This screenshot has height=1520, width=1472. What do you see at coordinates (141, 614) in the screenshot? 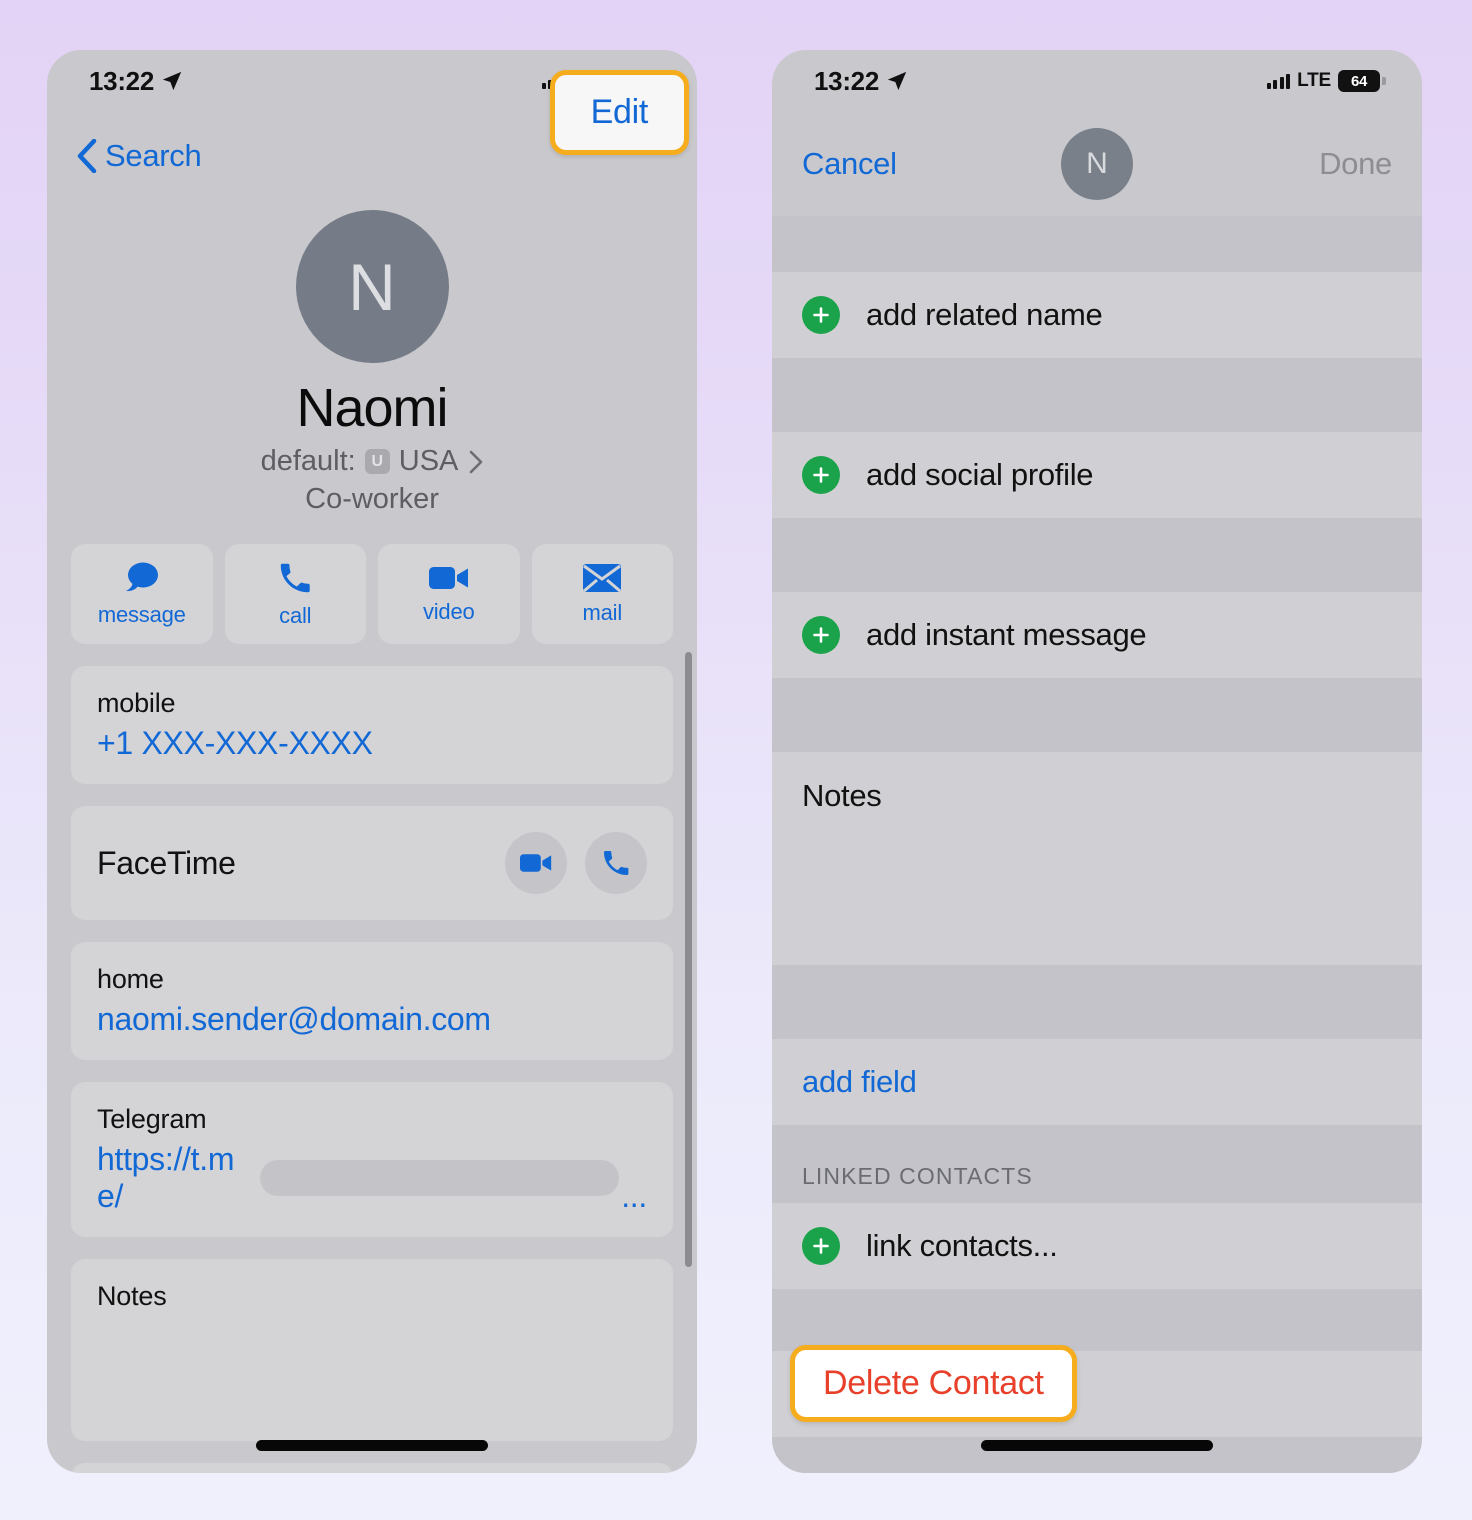
I see `message-action-label: message` at bounding box center [141, 614].